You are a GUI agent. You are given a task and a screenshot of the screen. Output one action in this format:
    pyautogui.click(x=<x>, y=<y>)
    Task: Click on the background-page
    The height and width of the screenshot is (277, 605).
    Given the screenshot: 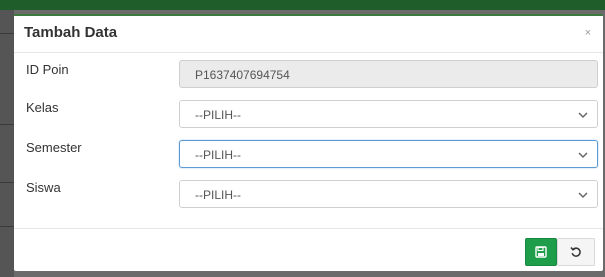 What is the action you would take?
    pyautogui.click(x=7, y=143)
    